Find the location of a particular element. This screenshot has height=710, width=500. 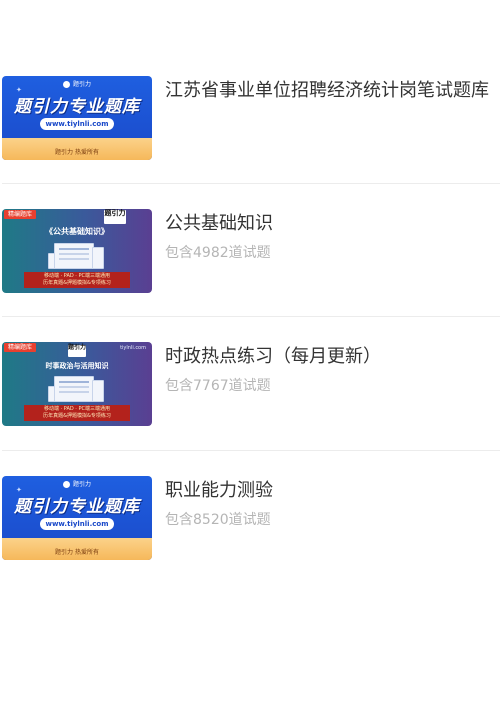

thumbnail-course-title: 《公共基础知识》 is located at coordinates (77, 231).